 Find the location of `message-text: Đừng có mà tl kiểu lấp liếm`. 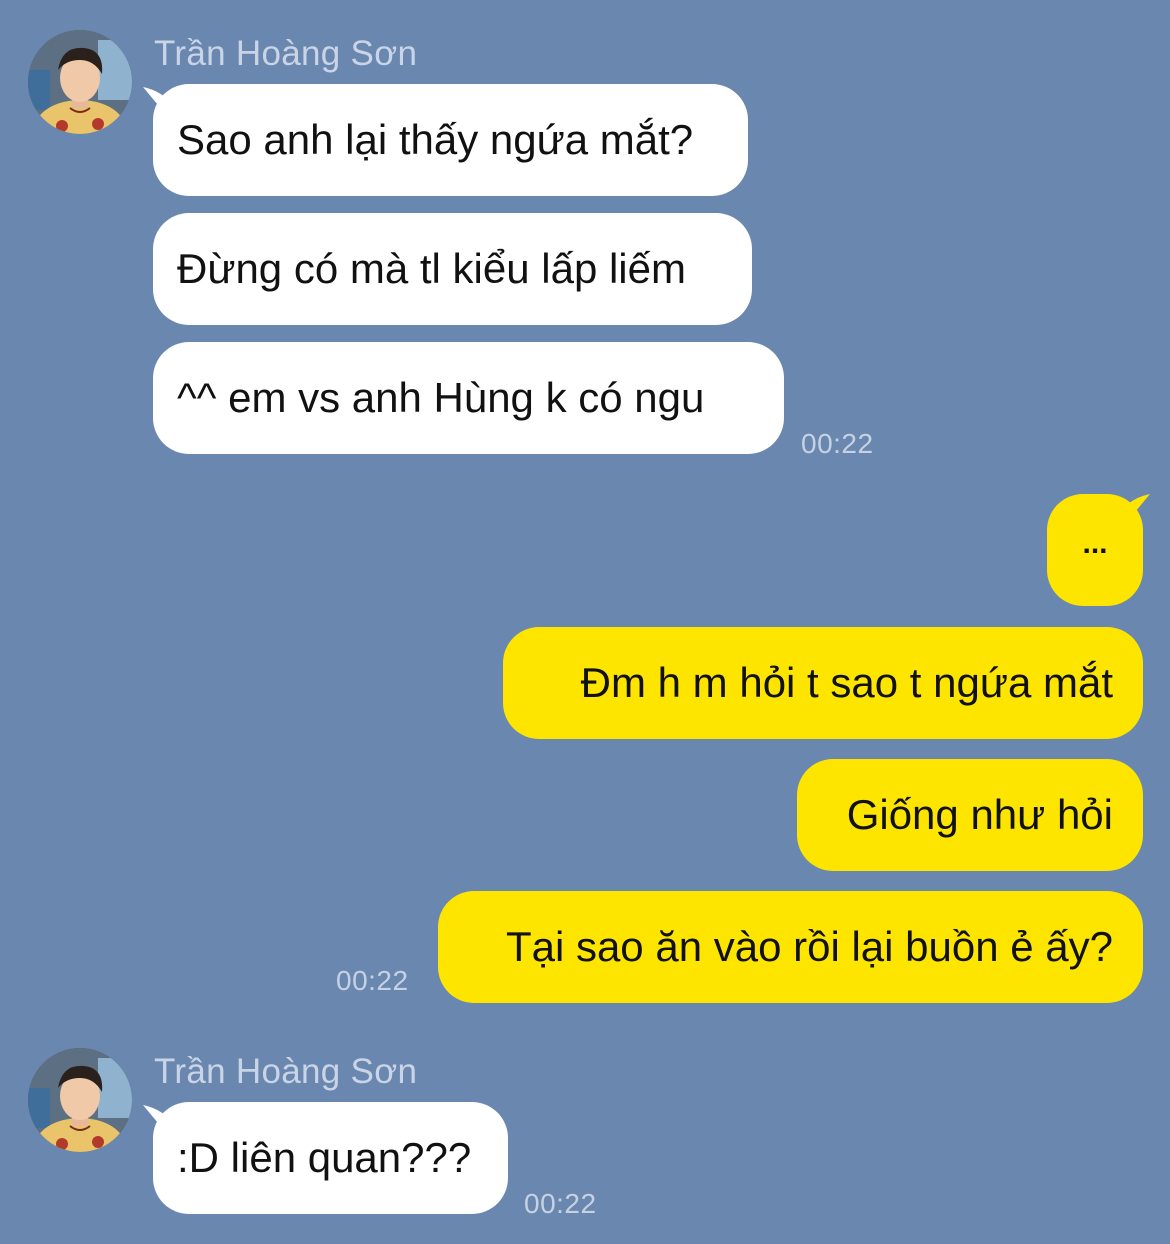

message-text: Đừng có mà tl kiểu lấp liếm is located at coordinates (431, 268).